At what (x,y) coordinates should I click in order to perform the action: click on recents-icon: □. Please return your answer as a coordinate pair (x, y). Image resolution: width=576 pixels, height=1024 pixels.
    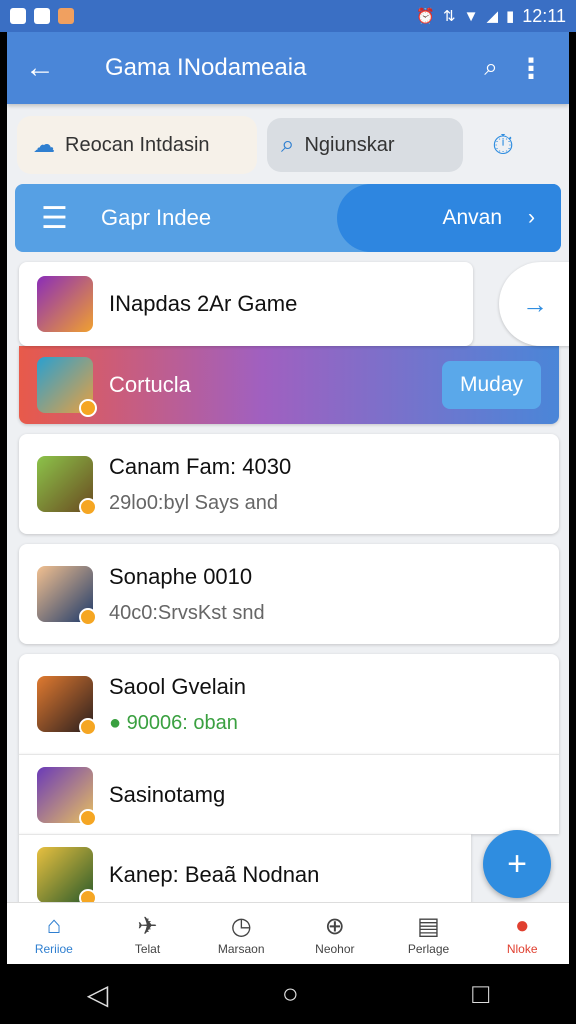
    Looking at the image, I should click on (480, 994).